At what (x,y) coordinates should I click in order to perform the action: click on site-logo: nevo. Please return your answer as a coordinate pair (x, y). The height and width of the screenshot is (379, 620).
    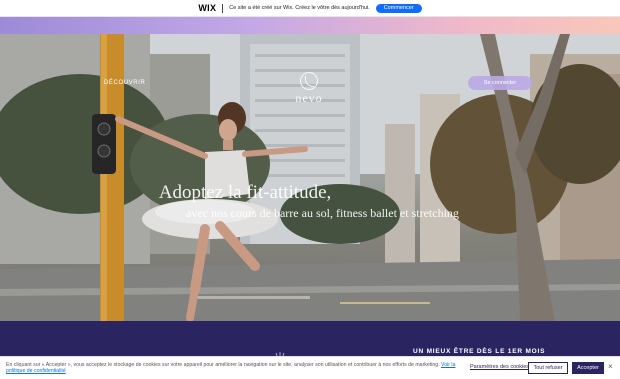
    Looking at the image, I should click on (309, 89).